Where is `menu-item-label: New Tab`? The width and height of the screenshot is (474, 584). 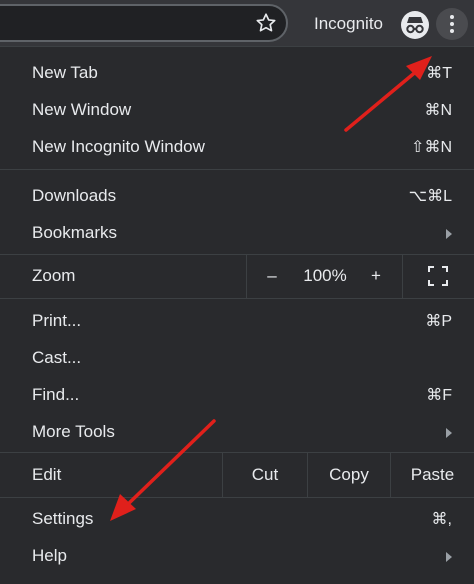 menu-item-label: New Tab is located at coordinates (65, 72).